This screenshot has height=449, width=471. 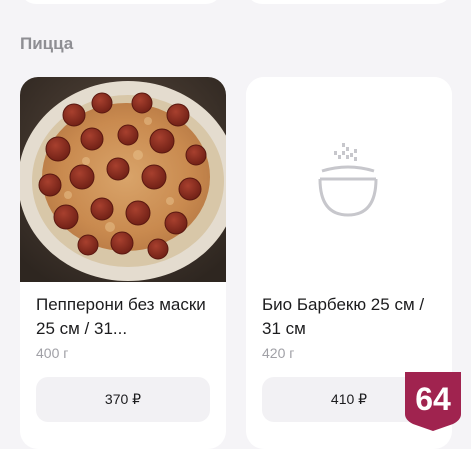 What do you see at coordinates (52, 353) in the screenshot?
I see `product-weight: 400 г` at bounding box center [52, 353].